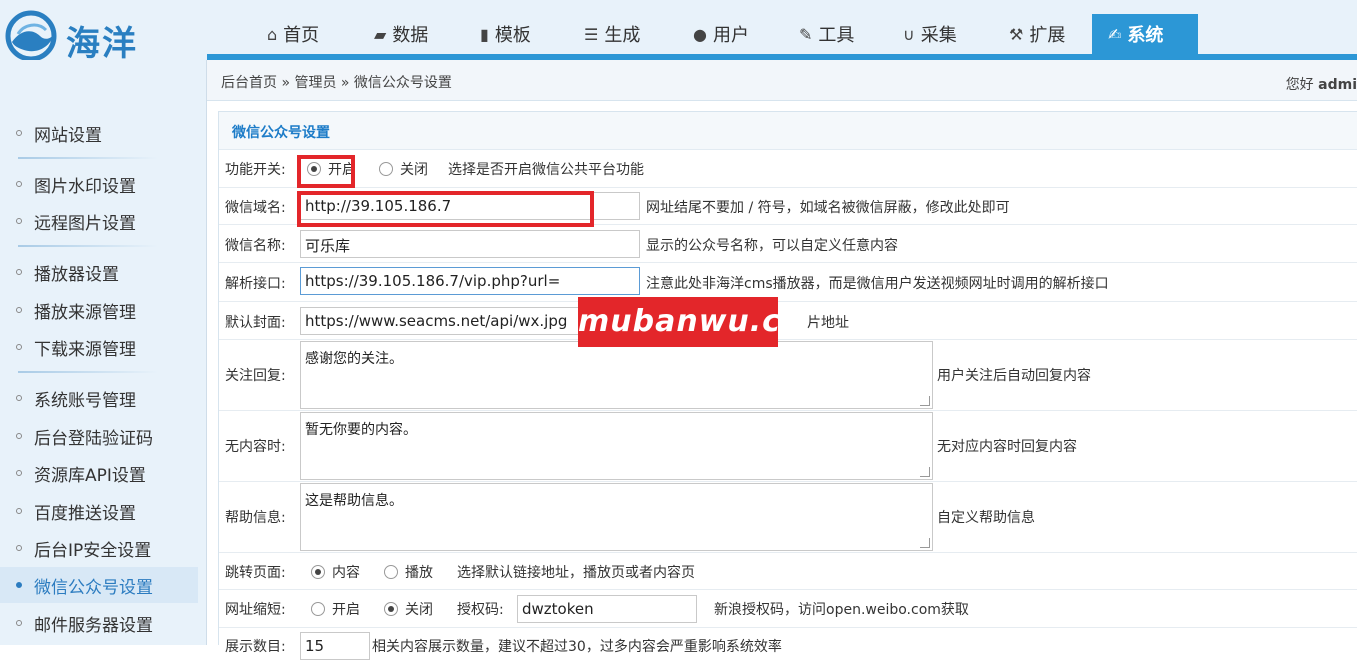  What do you see at coordinates (255, 170) in the screenshot?
I see `field-label: 功能开关:` at bounding box center [255, 170].